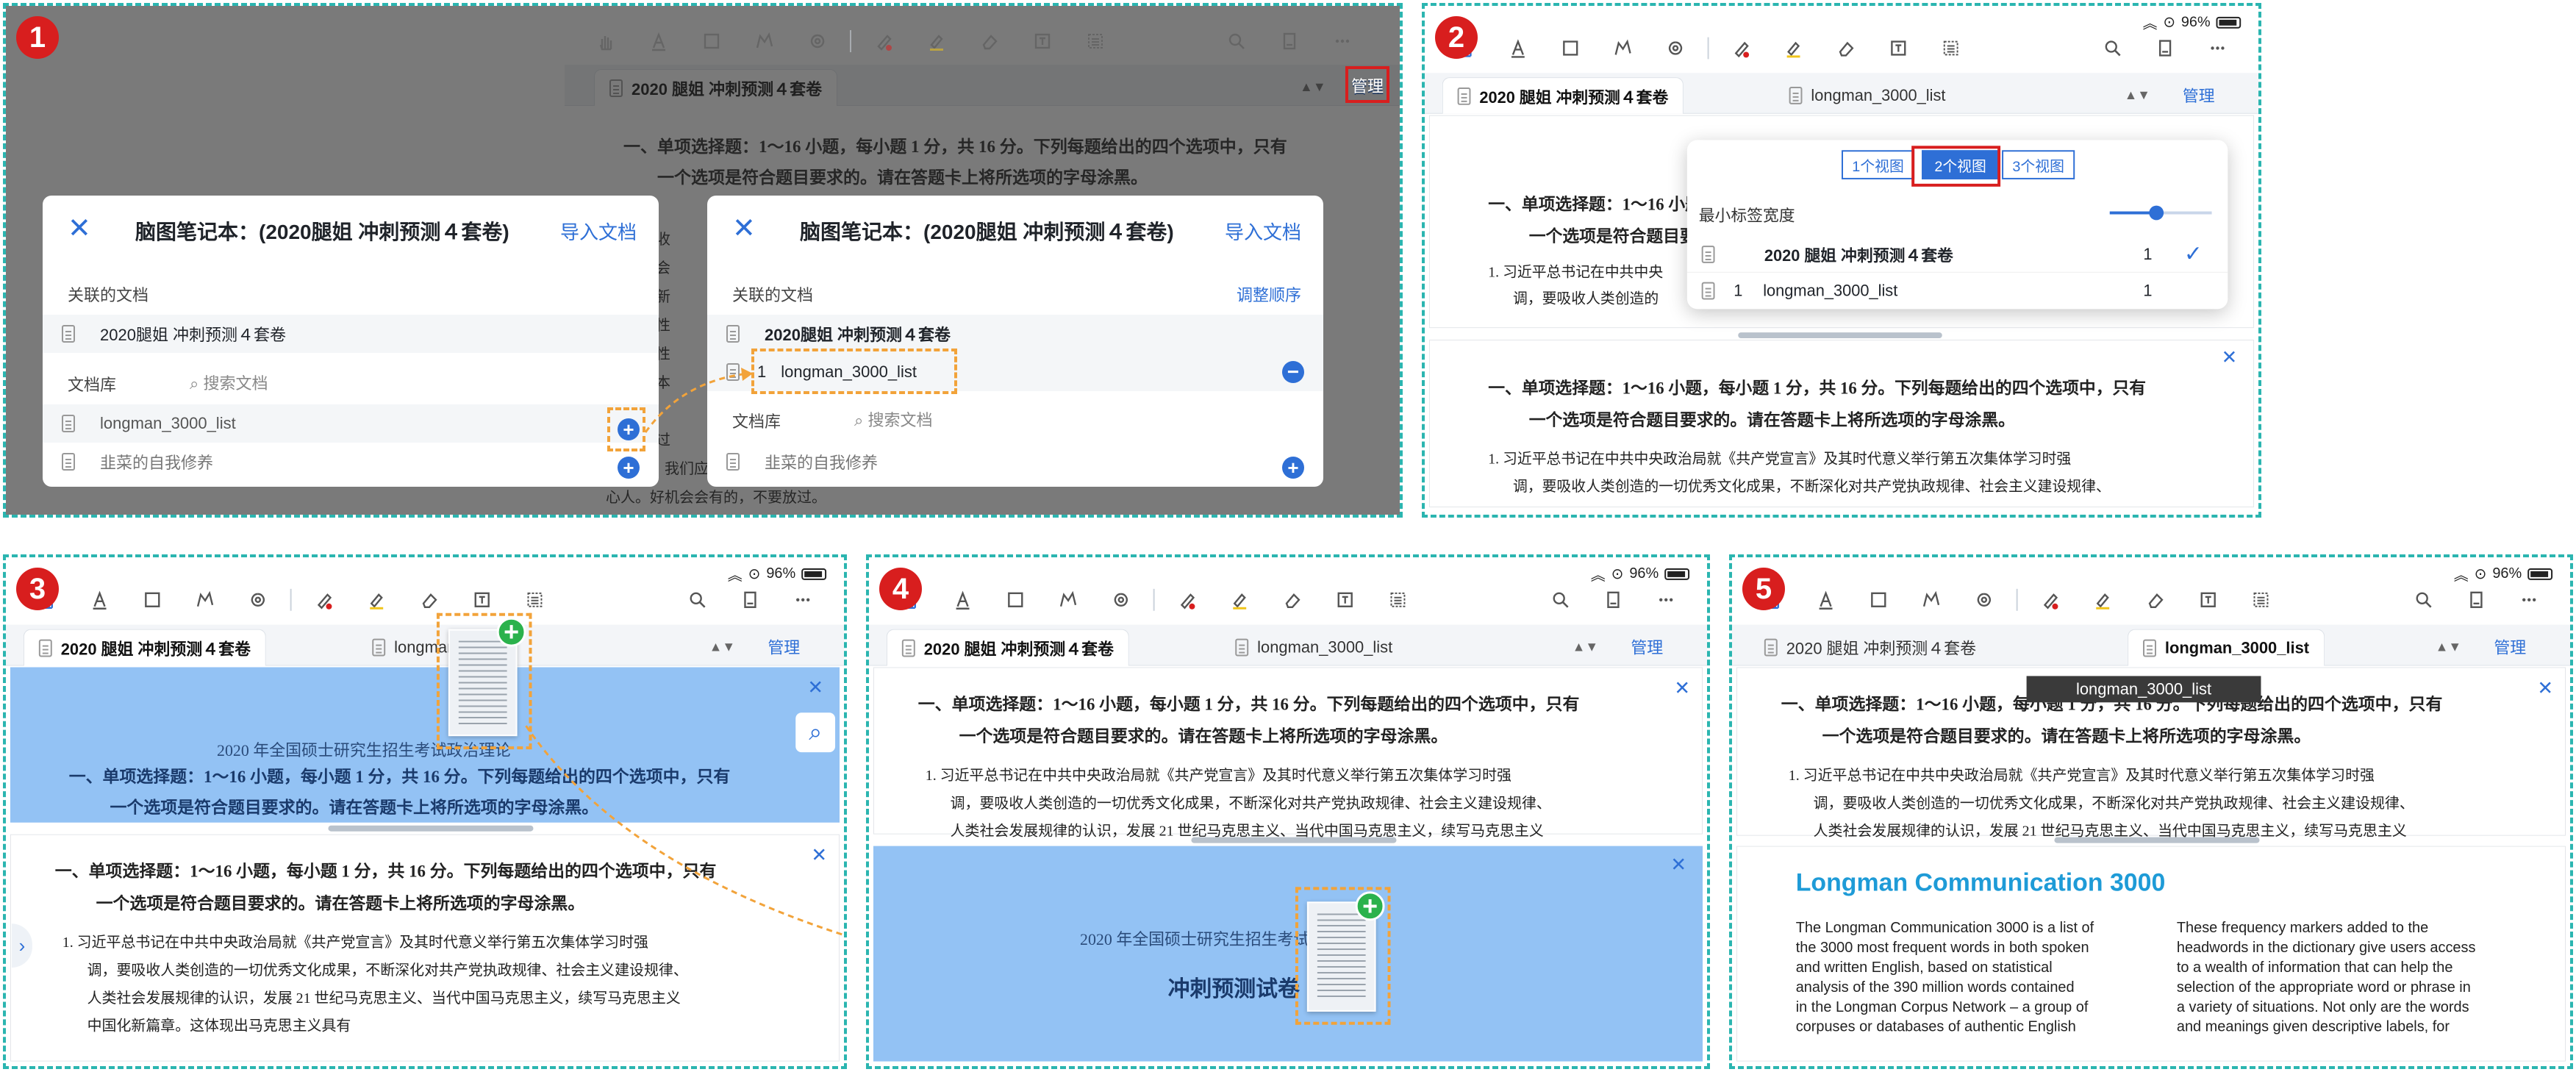  I want to click on view-doc-row-2: 1 longman_3000_list 1, so click(1958, 291).